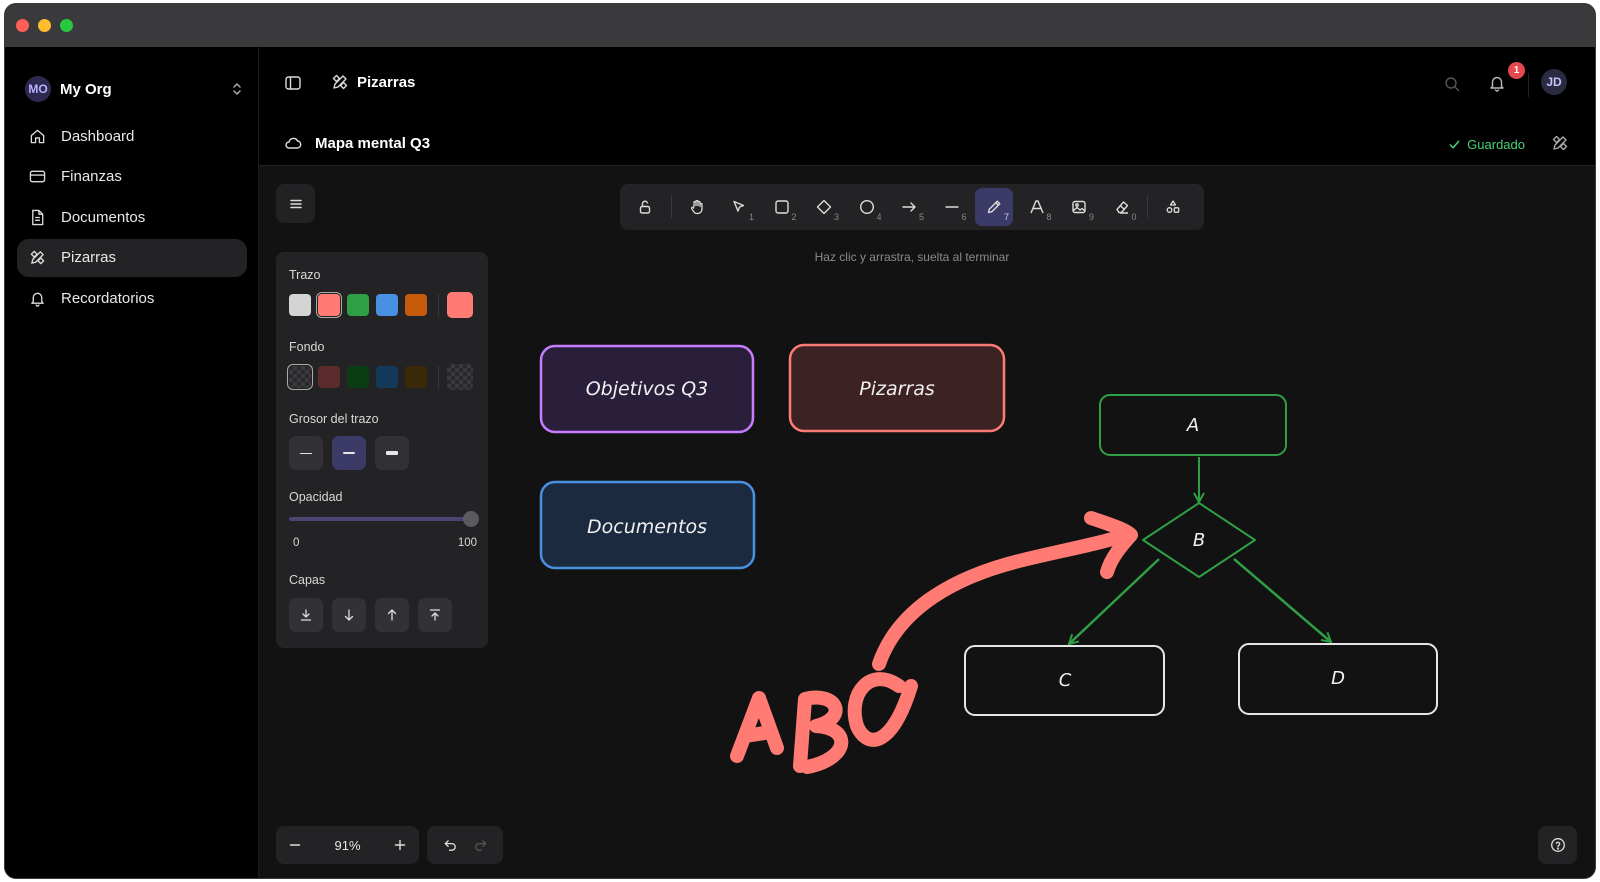  What do you see at coordinates (782, 207) in the screenshot?
I see `tool-rectangle: 2` at bounding box center [782, 207].